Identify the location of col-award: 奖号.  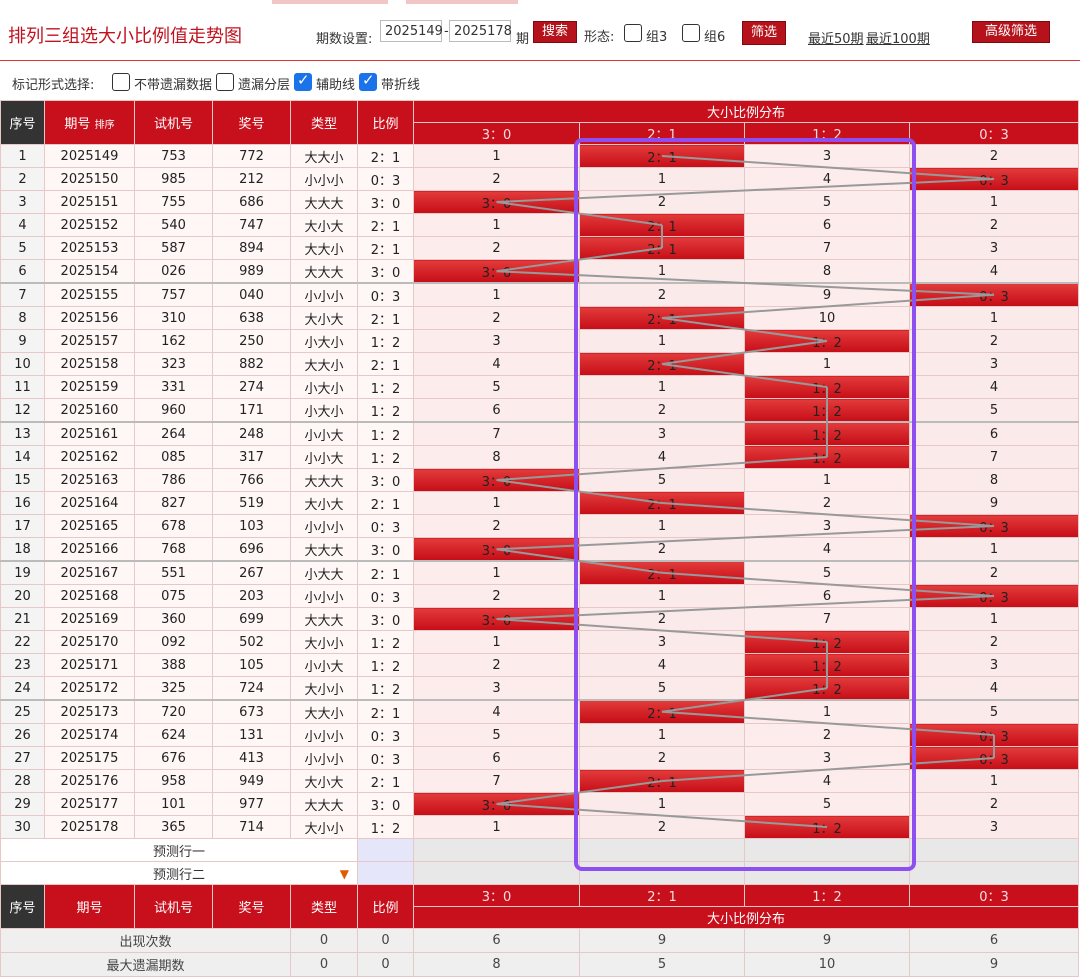
(251, 122).